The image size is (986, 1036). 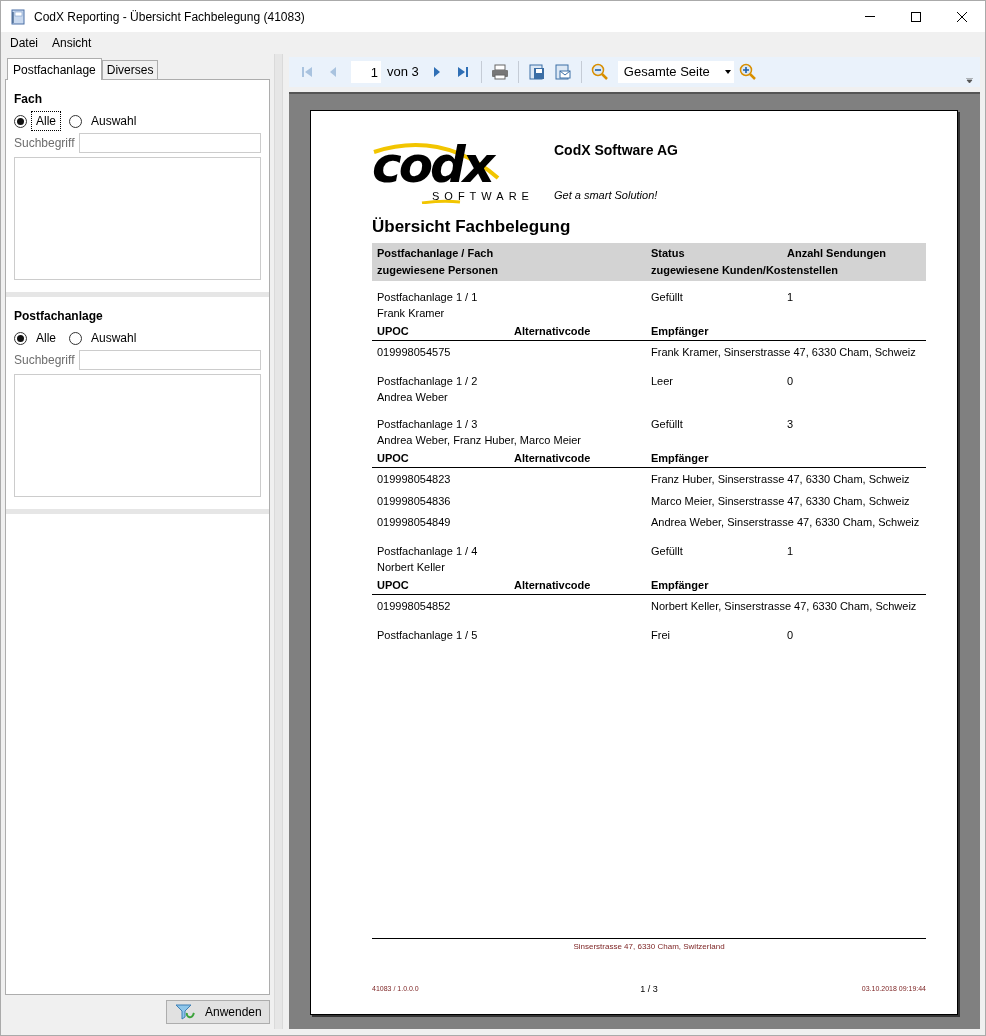 I want to click on chevron-down-icon, so click(x=969, y=80).